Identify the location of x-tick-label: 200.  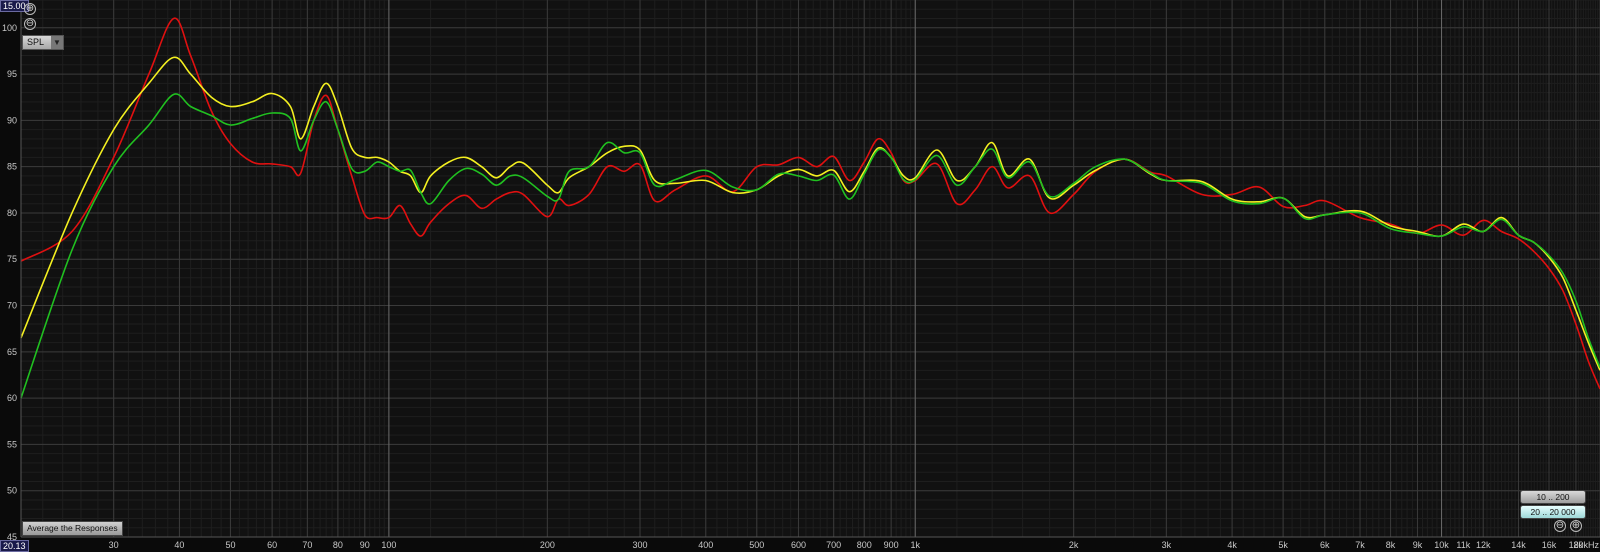
(547, 545).